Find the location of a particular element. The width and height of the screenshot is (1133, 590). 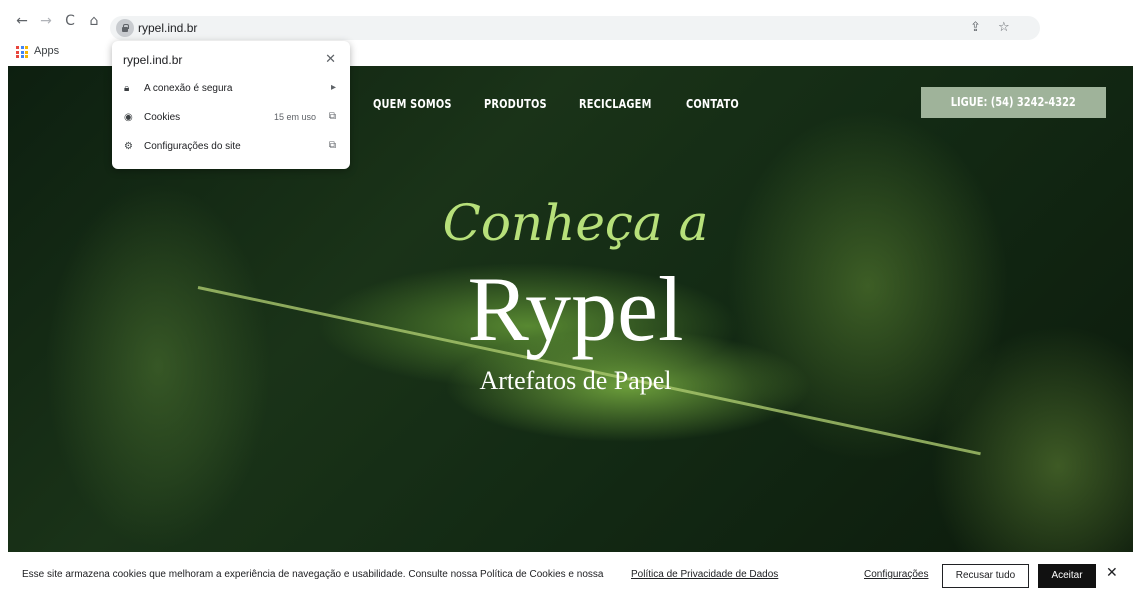

lock-icon: 🔒︎ is located at coordinates (127, 88).